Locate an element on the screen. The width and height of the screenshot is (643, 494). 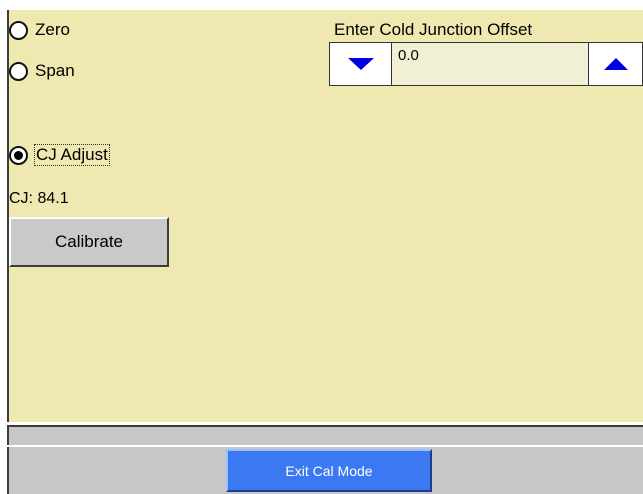
zero-radio-label: Zero is located at coordinates (52, 29).